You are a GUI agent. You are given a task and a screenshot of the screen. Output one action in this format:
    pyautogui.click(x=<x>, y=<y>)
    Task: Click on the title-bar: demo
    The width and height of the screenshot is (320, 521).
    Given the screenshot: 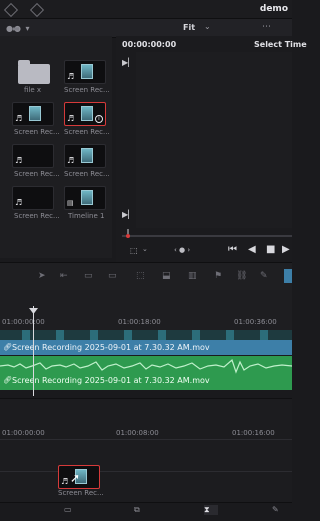 What is the action you would take?
    pyautogui.click(x=146, y=9)
    